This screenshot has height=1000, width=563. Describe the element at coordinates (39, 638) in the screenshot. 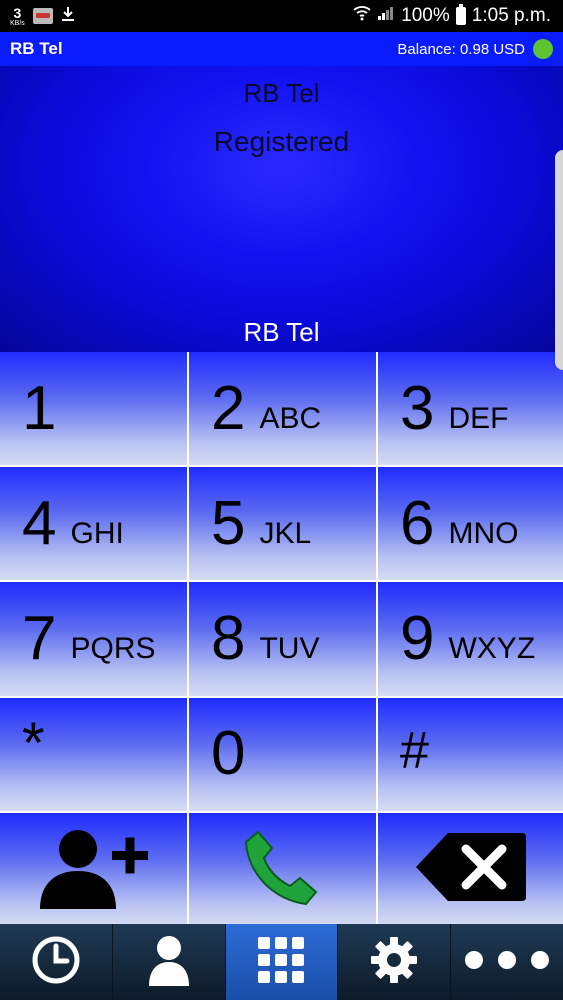

I see `key-digit: 7` at that location.